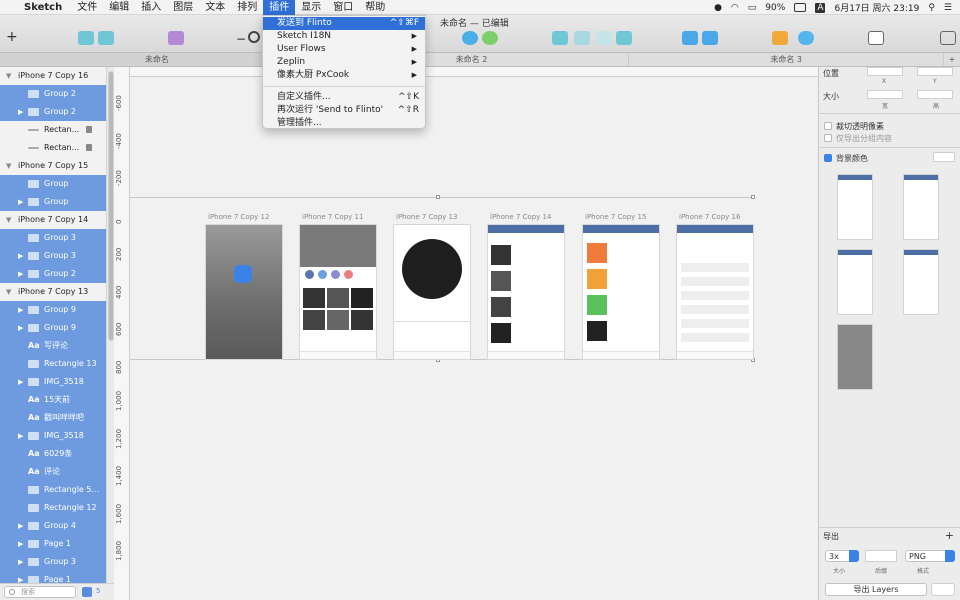 The image size is (960, 600). Describe the element at coordinates (876, 589) in the screenshot. I see `export-layers-button: 导出 Layers` at that location.